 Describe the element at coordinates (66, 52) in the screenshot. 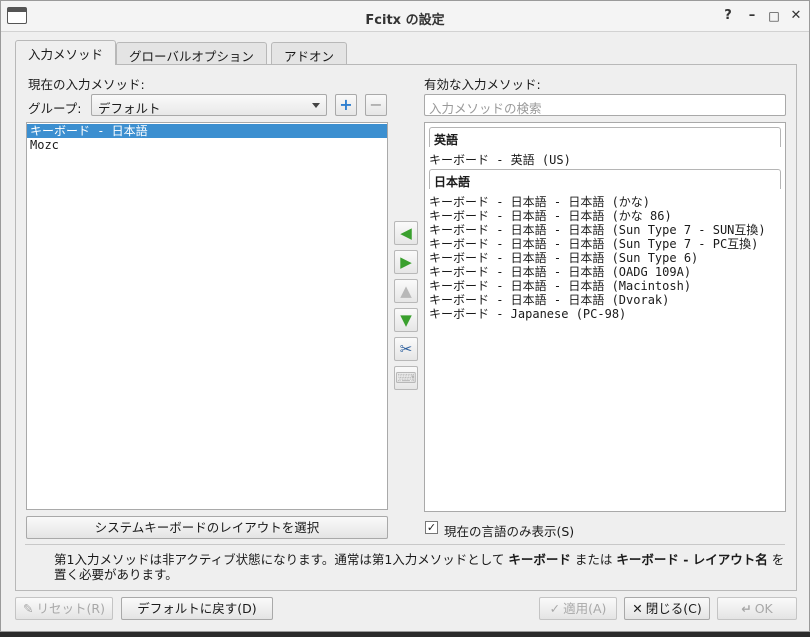

I see `tab-input-method: 入力メソッド` at that location.